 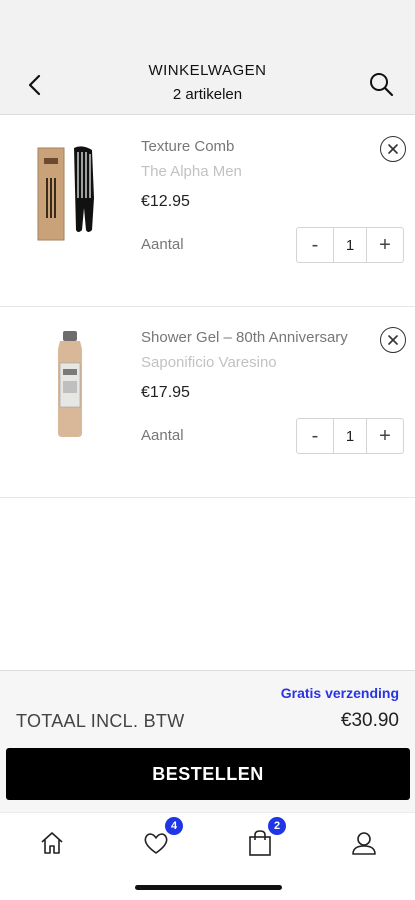 What do you see at coordinates (156, 843) in the screenshot?
I see `heart-icon` at bounding box center [156, 843].